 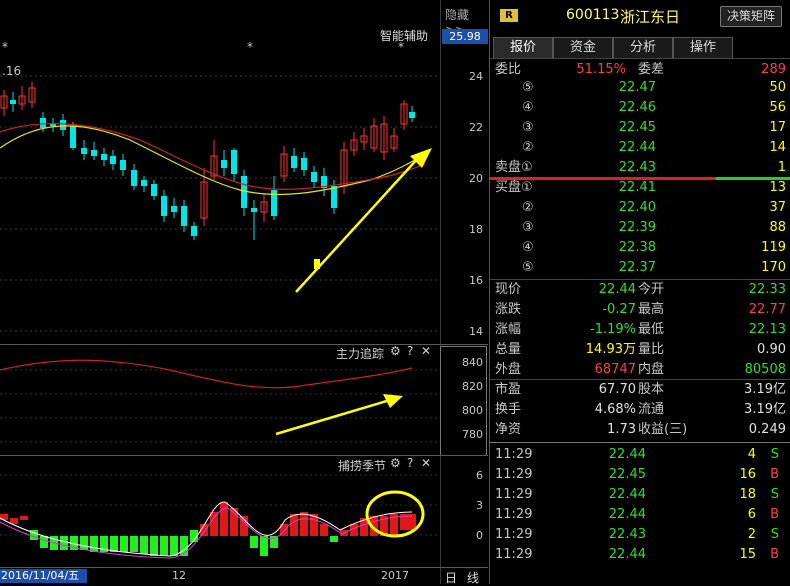 I want to click on y-tick-label: 22, so click(x=476, y=127).